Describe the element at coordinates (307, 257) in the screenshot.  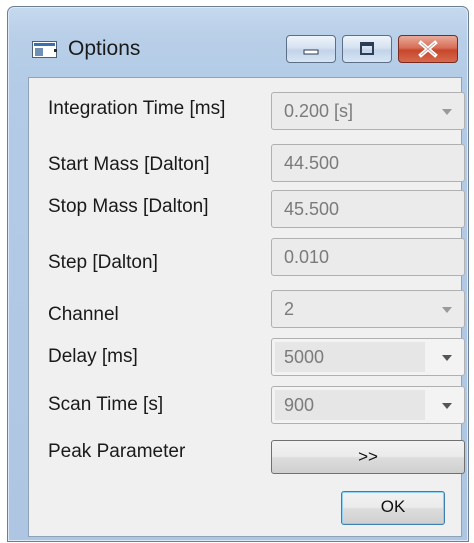
I see `step-value: 0.010` at that location.